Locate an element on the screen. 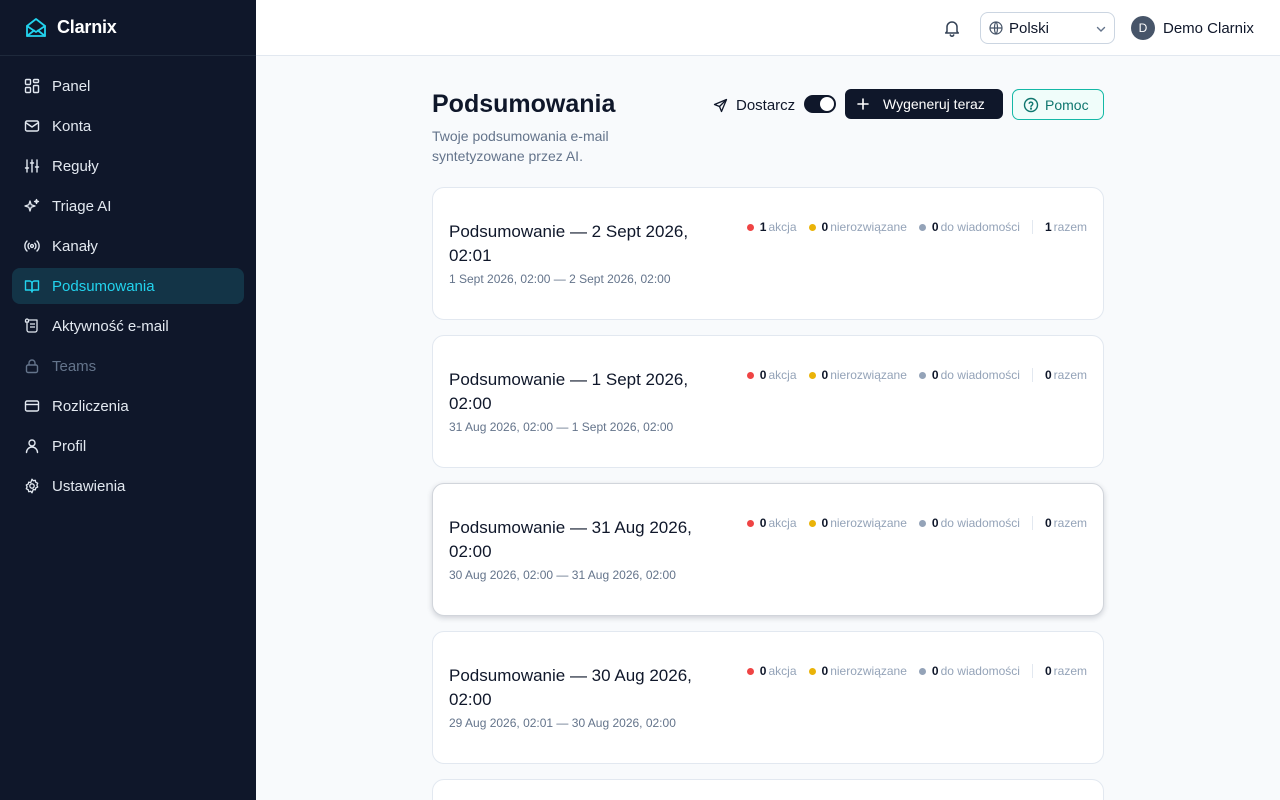 The width and height of the screenshot is (1280, 800). sliders-icon is located at coordinates (32, 166).